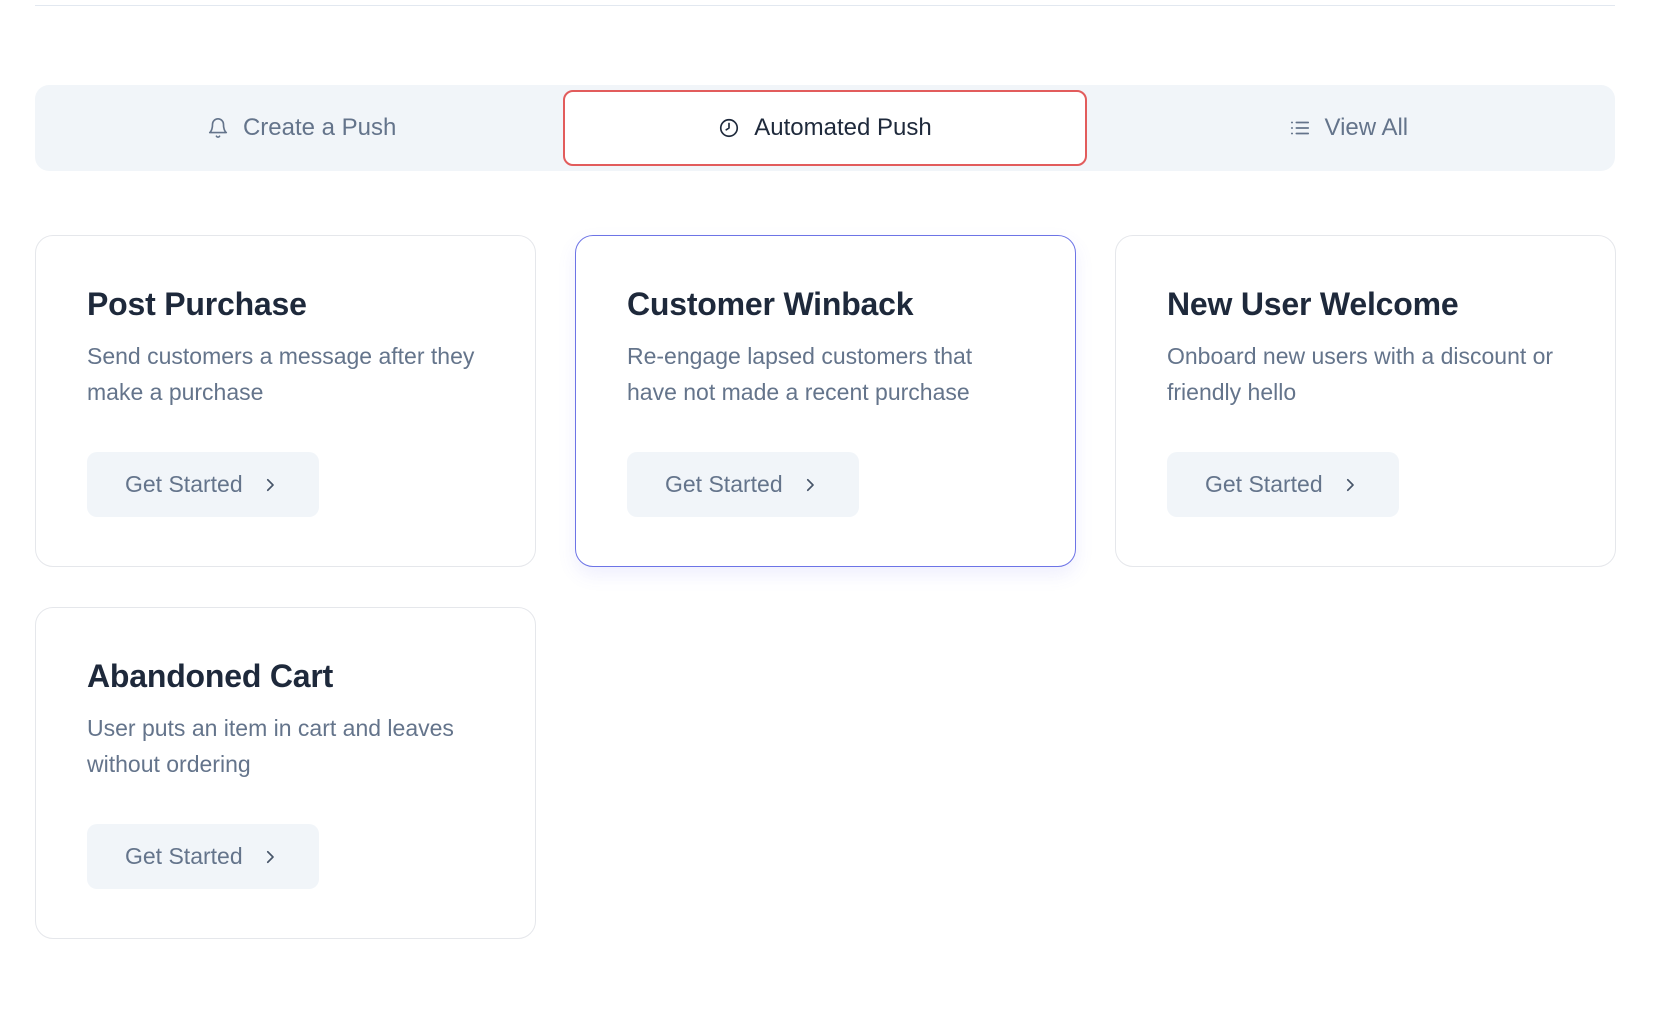  I want to click on bell-icon, so click(218, 128).